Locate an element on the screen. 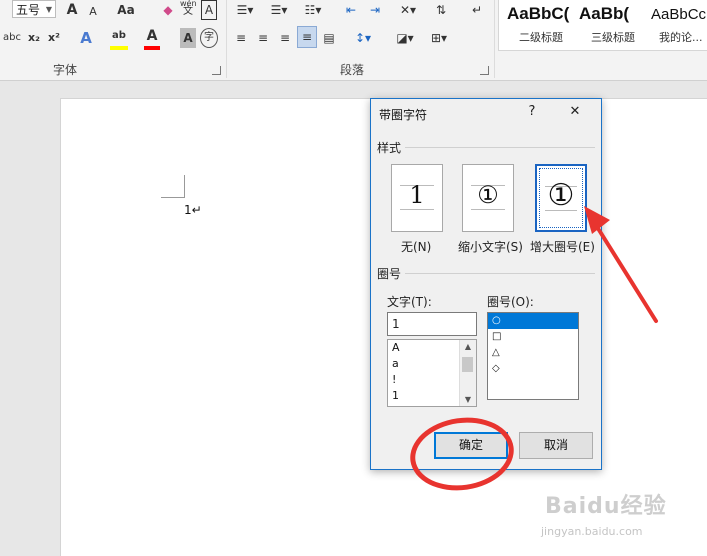 Image resolution: width=707 pixels, height=556 pixels. phonetic-bottom: 文 is located at coordinates (188, 11).